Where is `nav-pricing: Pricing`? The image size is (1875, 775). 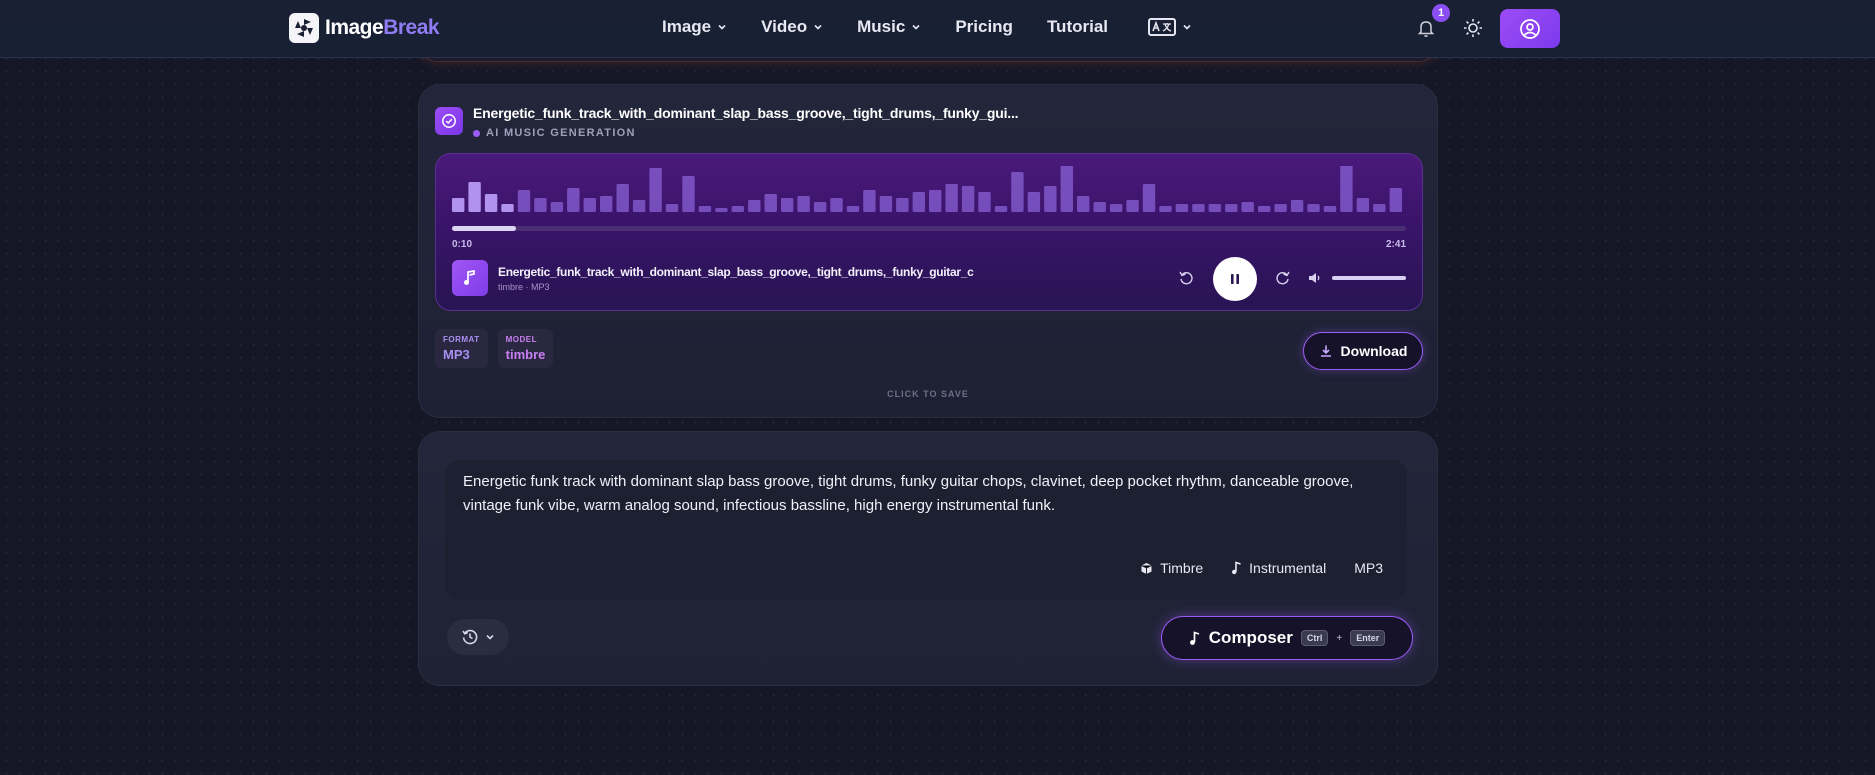
nav-pricing: Pricing is located at coordinates (984, 27).